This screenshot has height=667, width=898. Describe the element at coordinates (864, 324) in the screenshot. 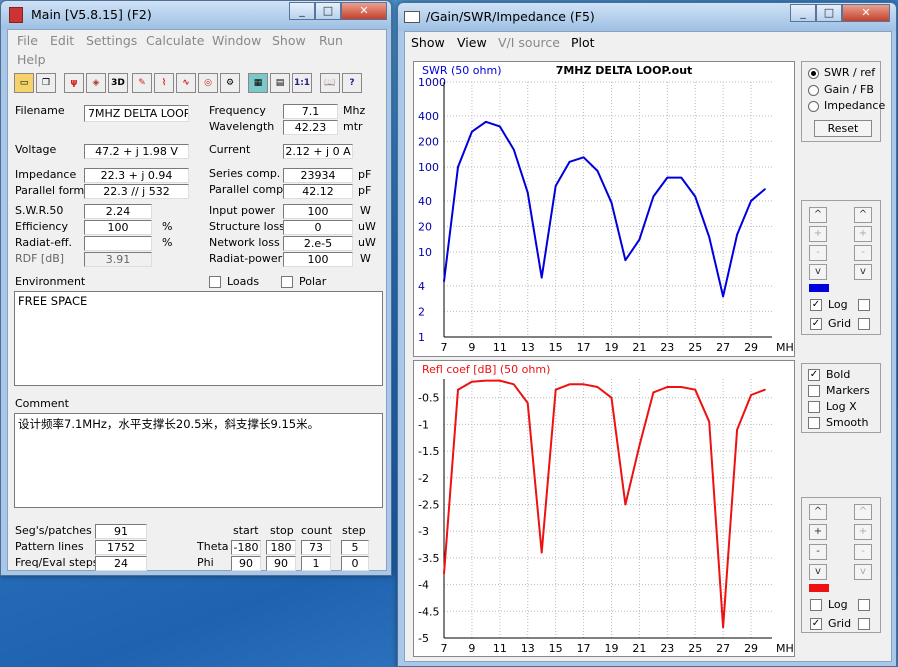

I see `top-grid-right-checkbox` at that location.